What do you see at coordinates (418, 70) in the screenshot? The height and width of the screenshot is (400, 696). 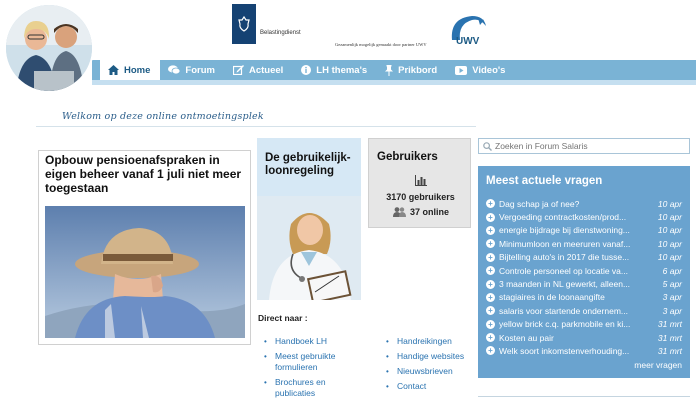 I see `nav-prikbord-label: Prikbord` at bounding box center [418, 70].